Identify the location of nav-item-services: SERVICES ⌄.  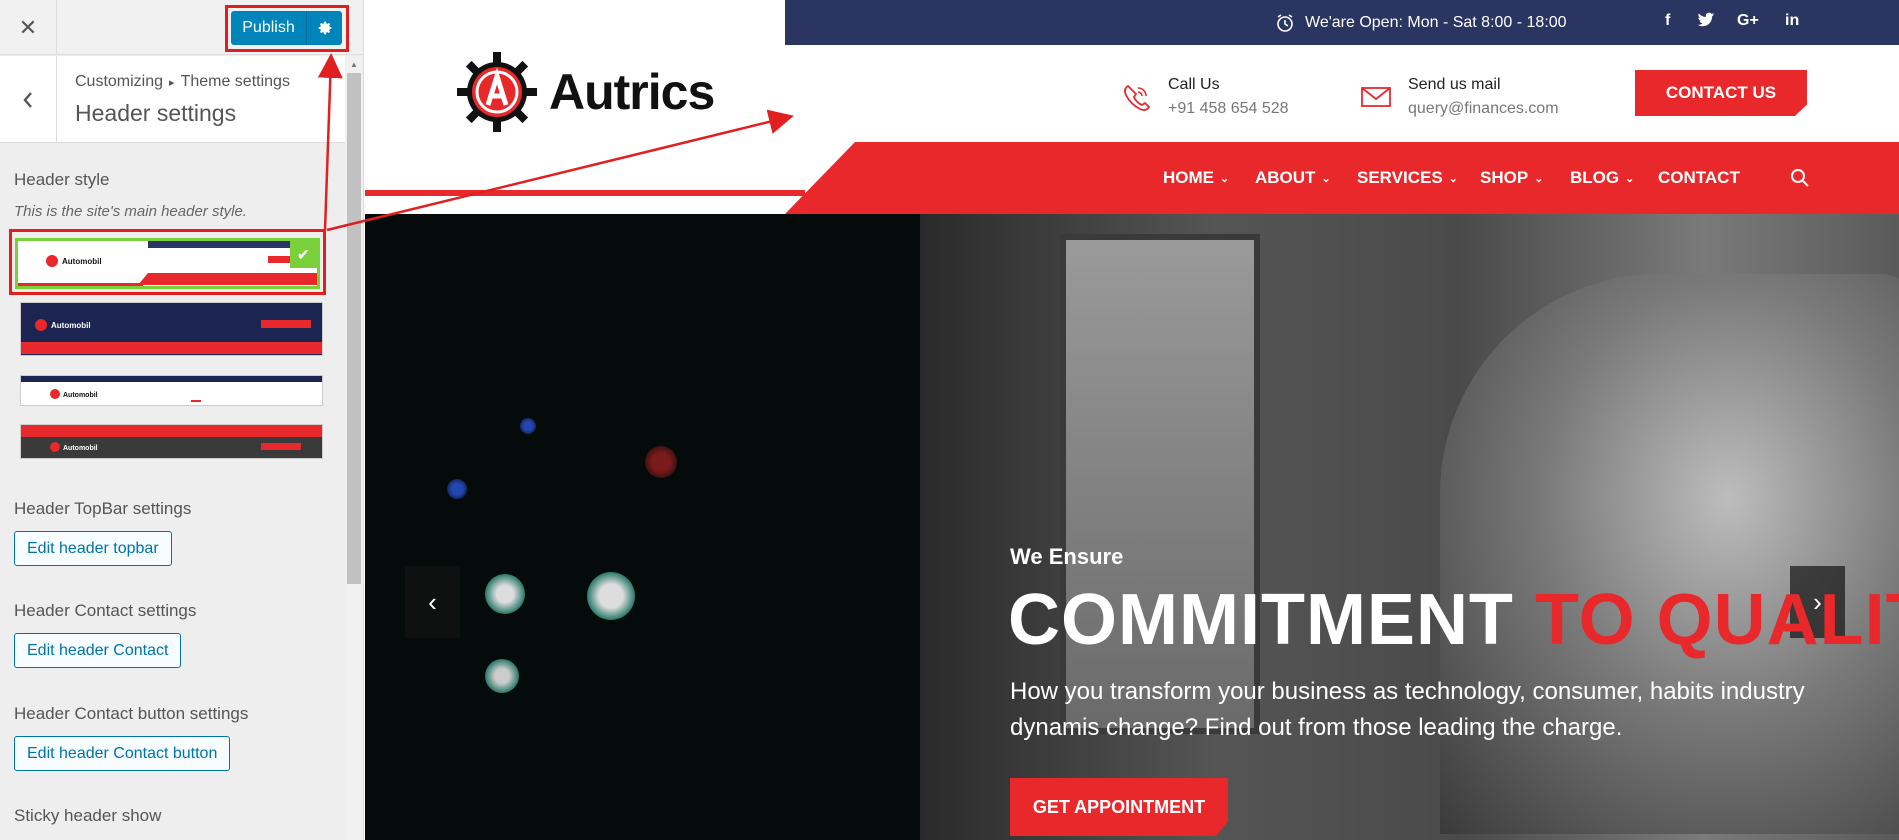
(1407, 178).